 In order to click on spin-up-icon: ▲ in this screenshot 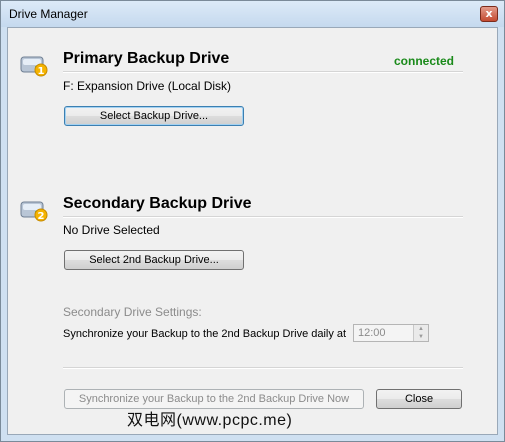, I will do `click(420, 329)`.